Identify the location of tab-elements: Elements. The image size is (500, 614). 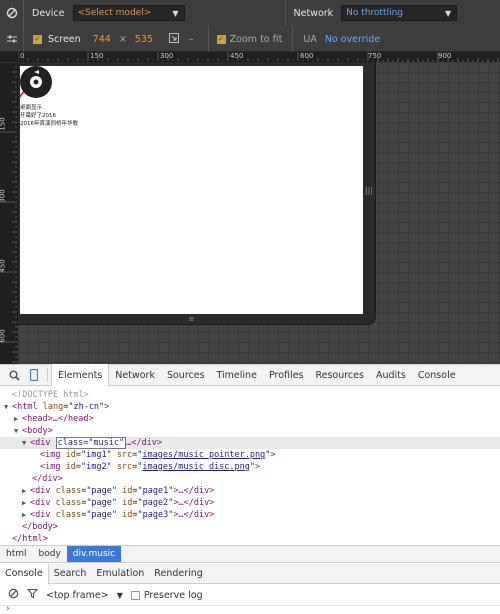
(80, 375).